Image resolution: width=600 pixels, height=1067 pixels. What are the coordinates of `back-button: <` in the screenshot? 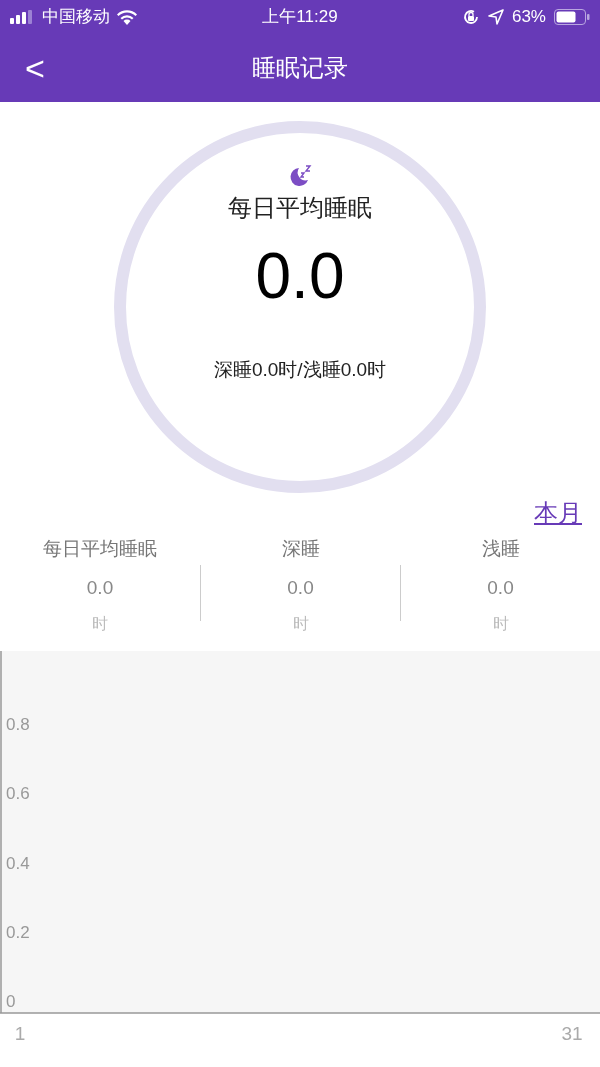 It's located at (35, 68).